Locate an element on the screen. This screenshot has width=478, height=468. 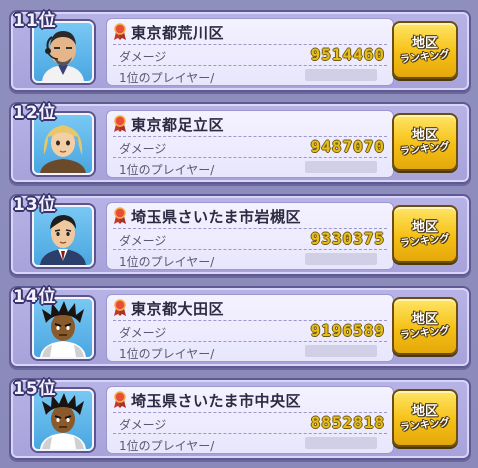
rank-label: 14位 is located at coordinates (35, 297).